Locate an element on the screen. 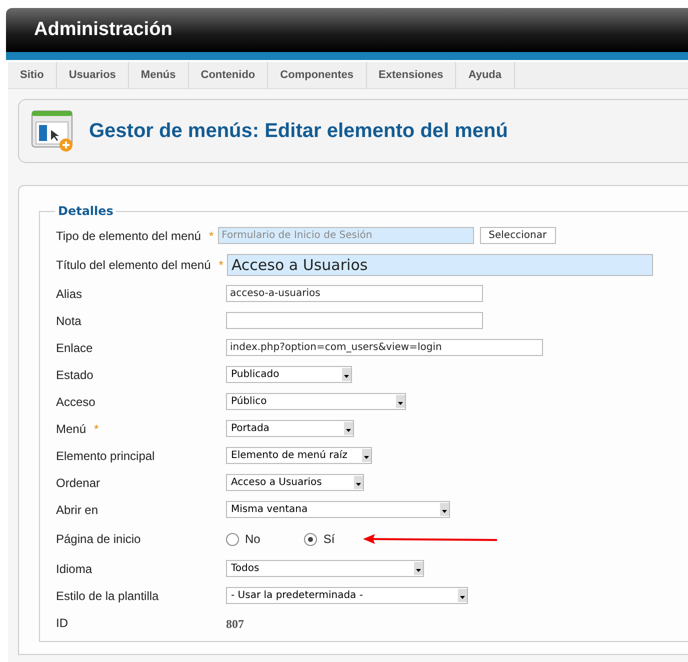  dropdown: Todos is located at coordinates (325, 568).